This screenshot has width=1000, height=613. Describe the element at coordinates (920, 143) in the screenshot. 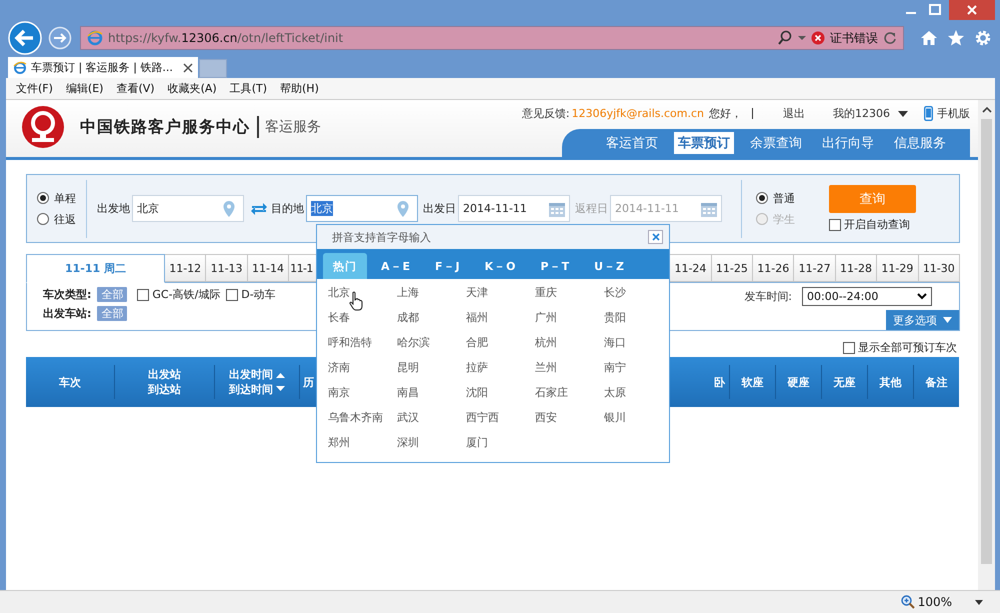

I see `nav-tab: 信息服务` at that location.